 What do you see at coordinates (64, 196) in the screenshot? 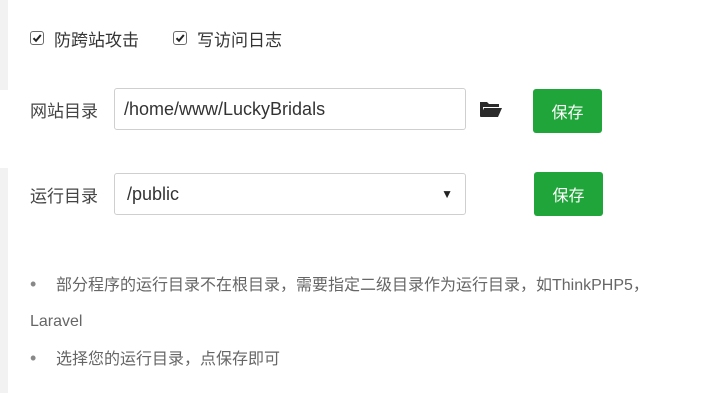
I see `run-dir-label: 运行目录` at bounding box center [64, 196].